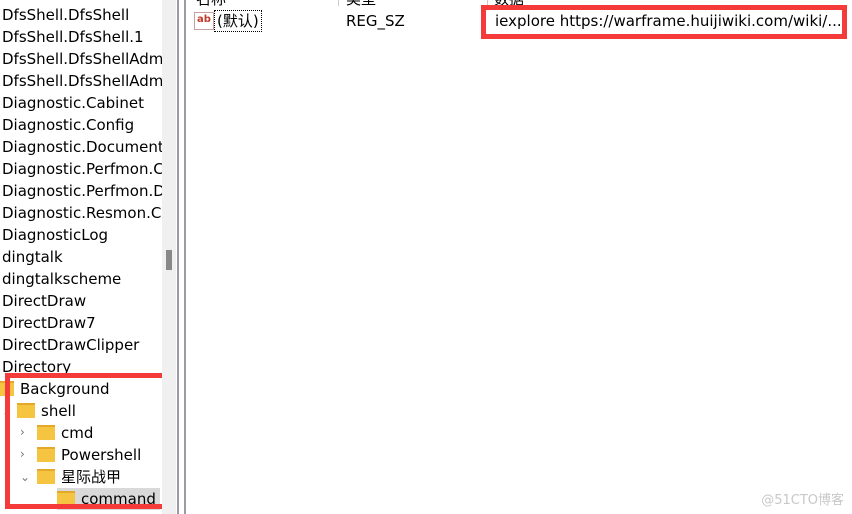 This screenshot has height=514, width=852. I want to click on list-border, so click(185, 257).